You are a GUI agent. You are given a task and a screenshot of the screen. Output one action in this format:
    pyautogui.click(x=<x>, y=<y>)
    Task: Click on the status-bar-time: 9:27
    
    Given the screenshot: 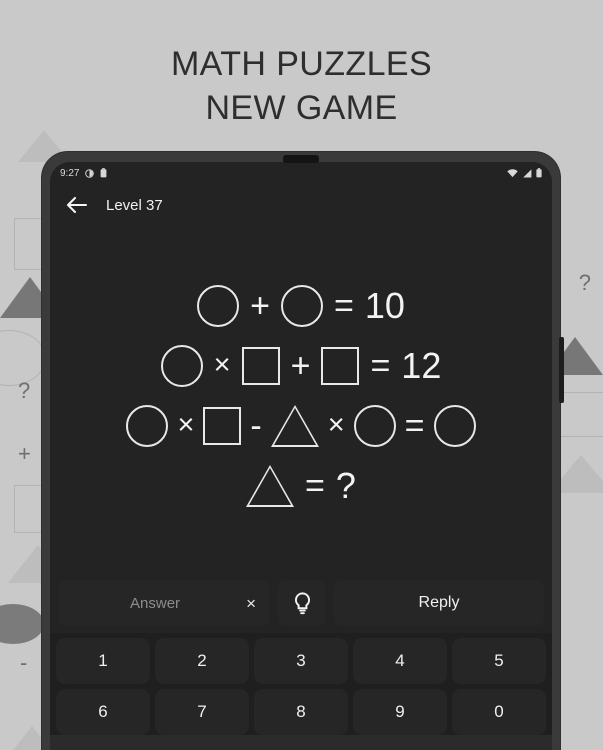 What is the action you would take?
    pyautogui.click(x=70, y=173)
    